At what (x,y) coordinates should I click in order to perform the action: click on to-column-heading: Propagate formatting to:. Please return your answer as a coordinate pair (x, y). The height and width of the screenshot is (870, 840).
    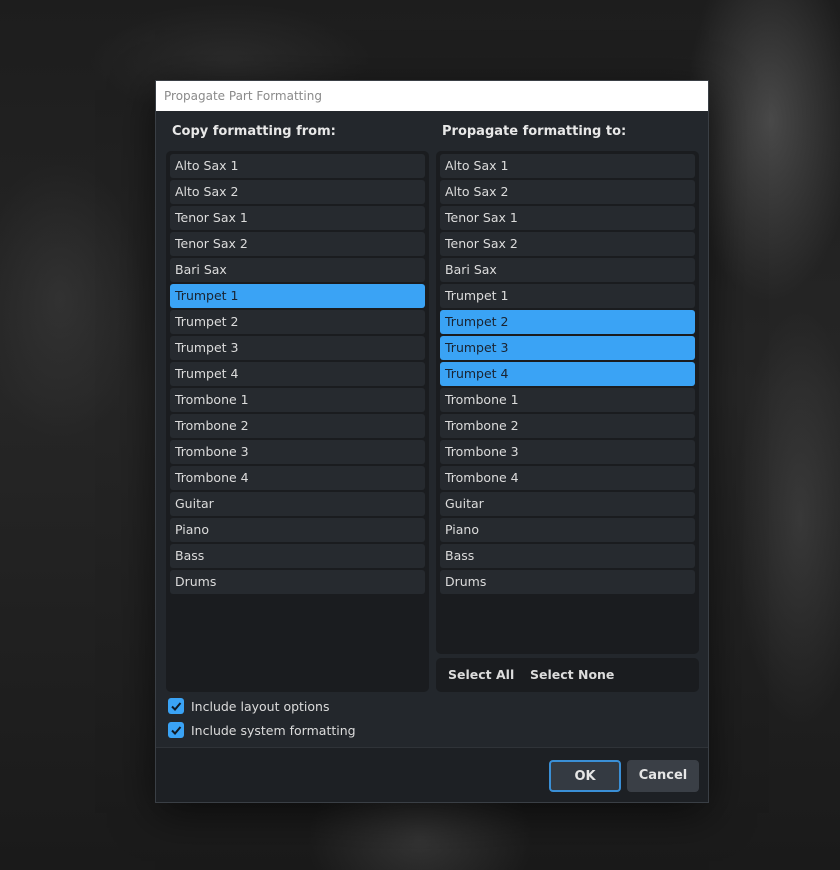
    Looking at the image, I should click on (534, 131).